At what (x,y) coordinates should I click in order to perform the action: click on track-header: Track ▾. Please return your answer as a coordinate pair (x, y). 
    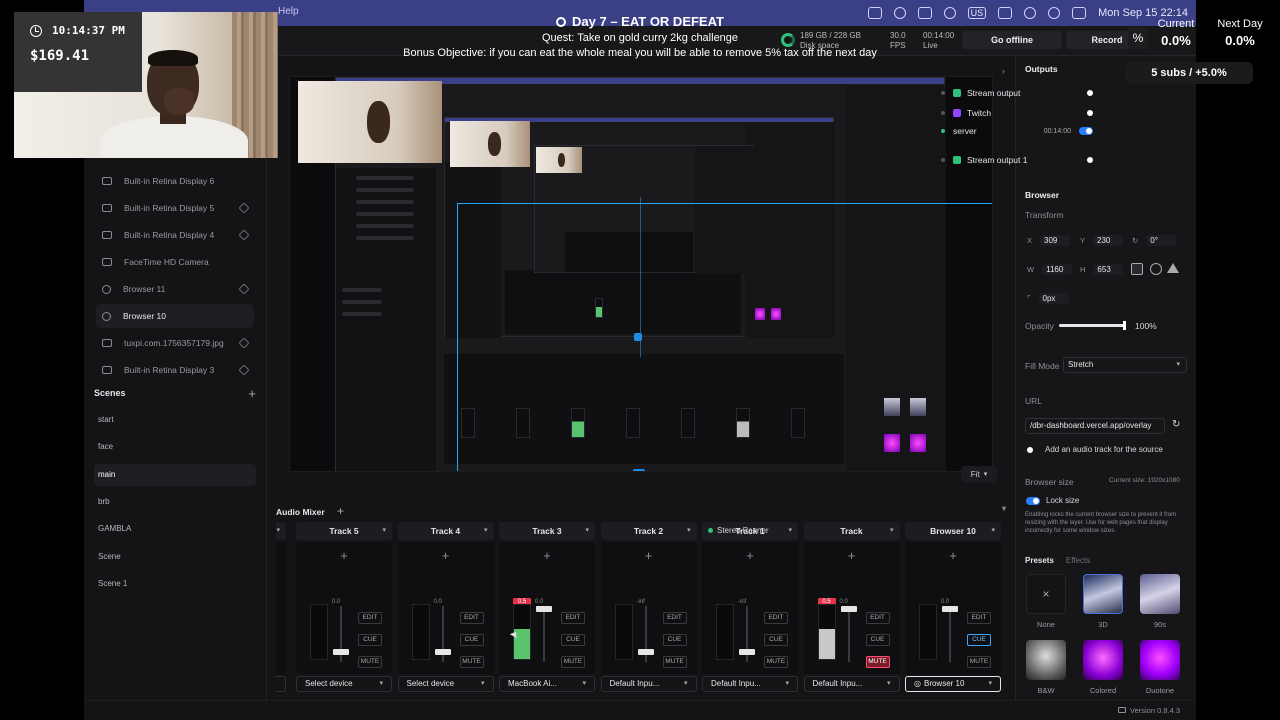
    Looking at the image, I should click on (851, 531).